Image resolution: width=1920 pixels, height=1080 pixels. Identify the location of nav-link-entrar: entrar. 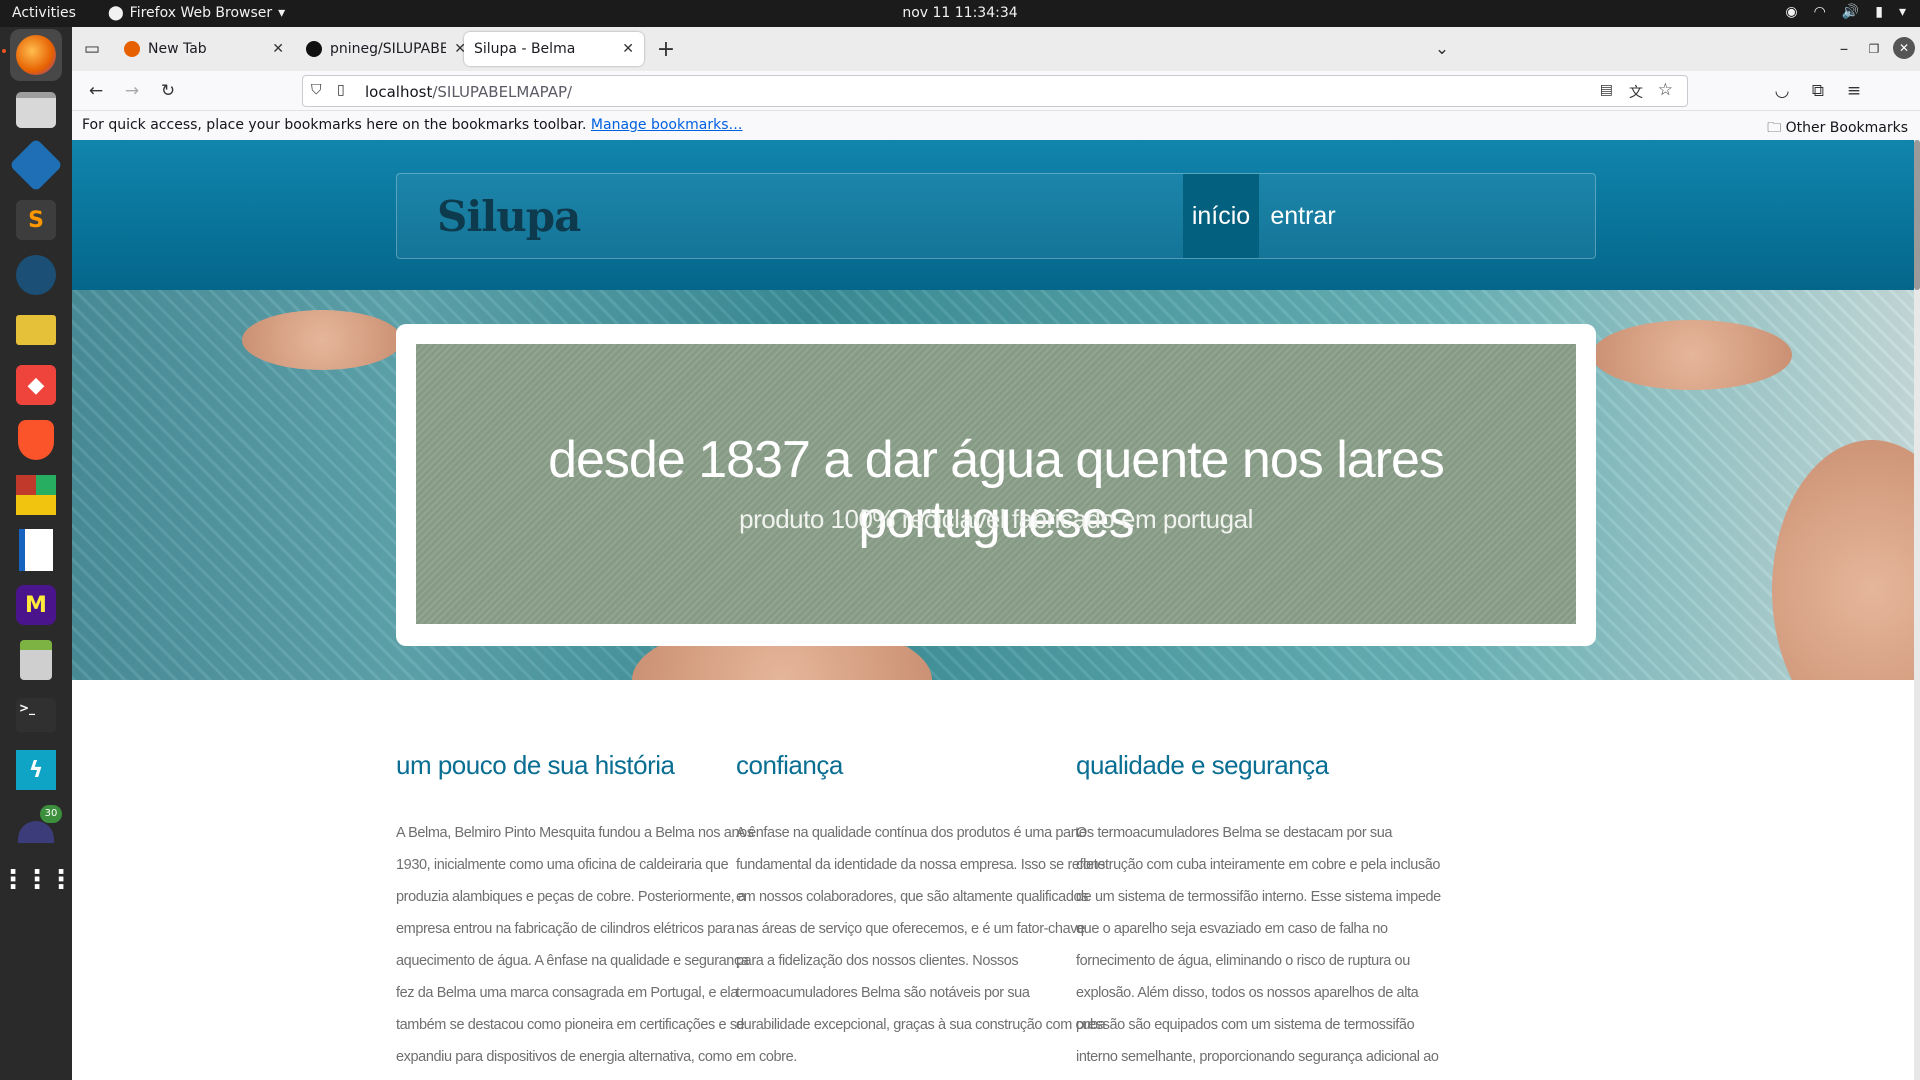
(1303, 216).